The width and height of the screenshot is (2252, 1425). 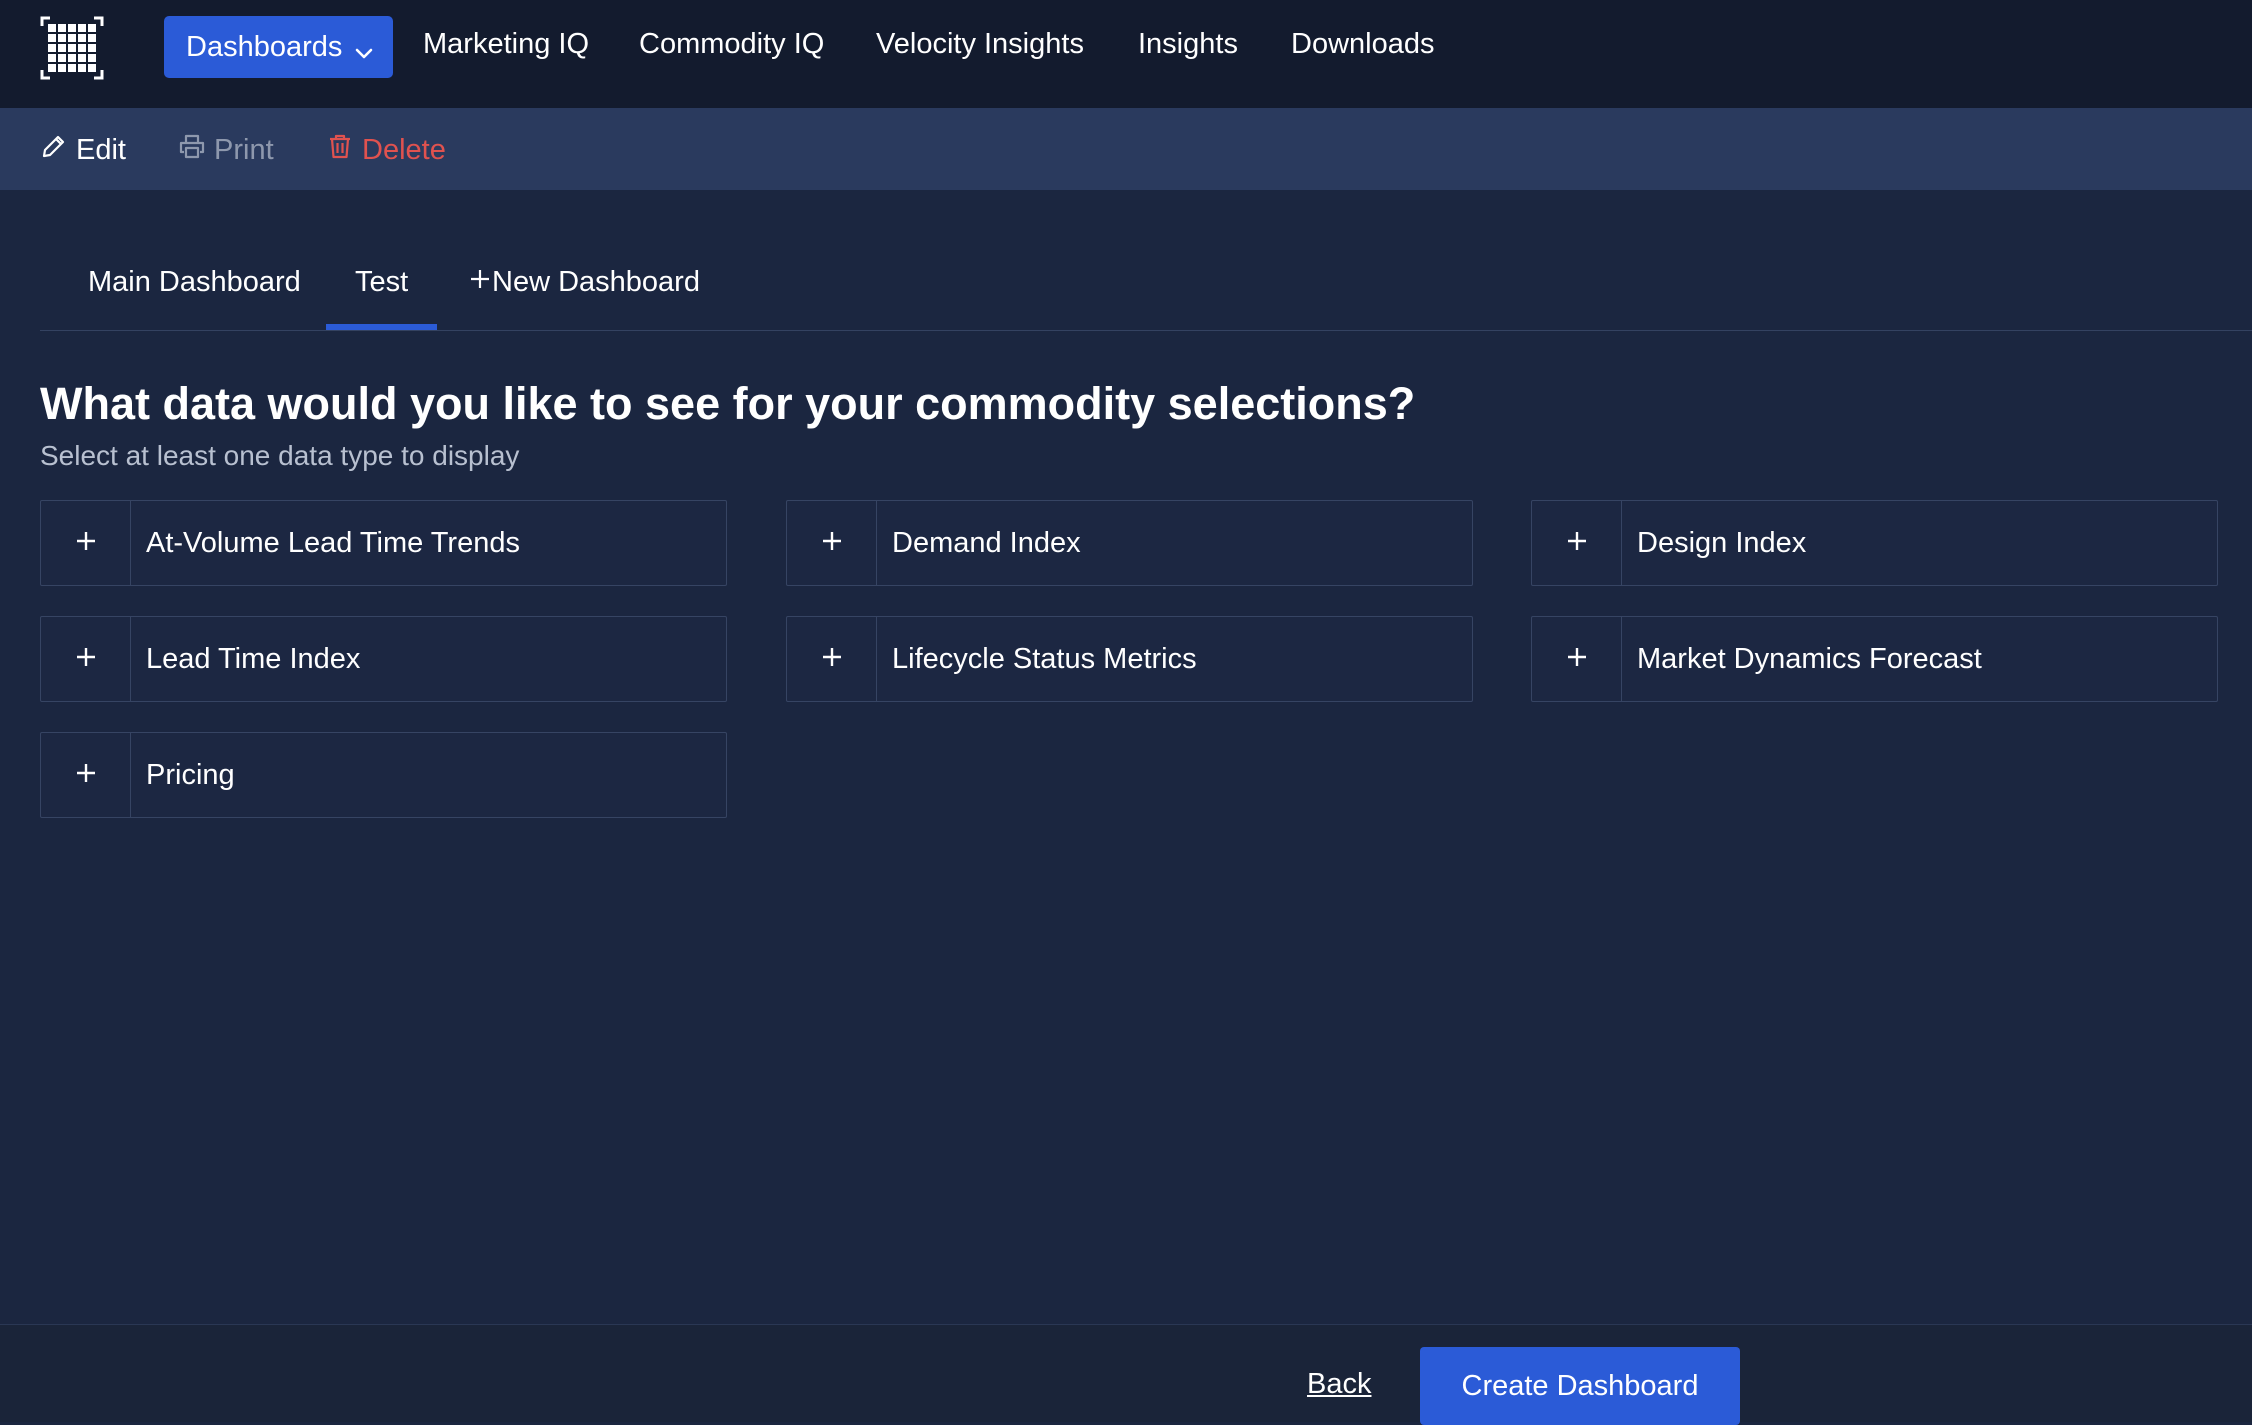 I want to click on option-pricing: Pricing, so click(x=383, y=775).